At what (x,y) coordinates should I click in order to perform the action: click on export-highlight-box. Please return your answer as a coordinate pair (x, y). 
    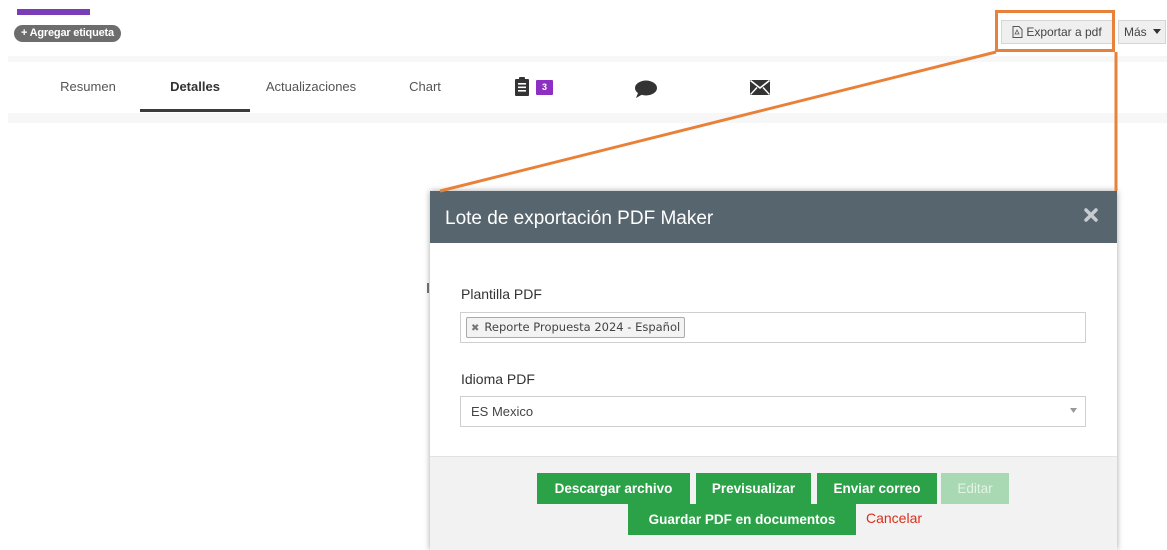
    Looking at the image, I should click on (1055, 31).